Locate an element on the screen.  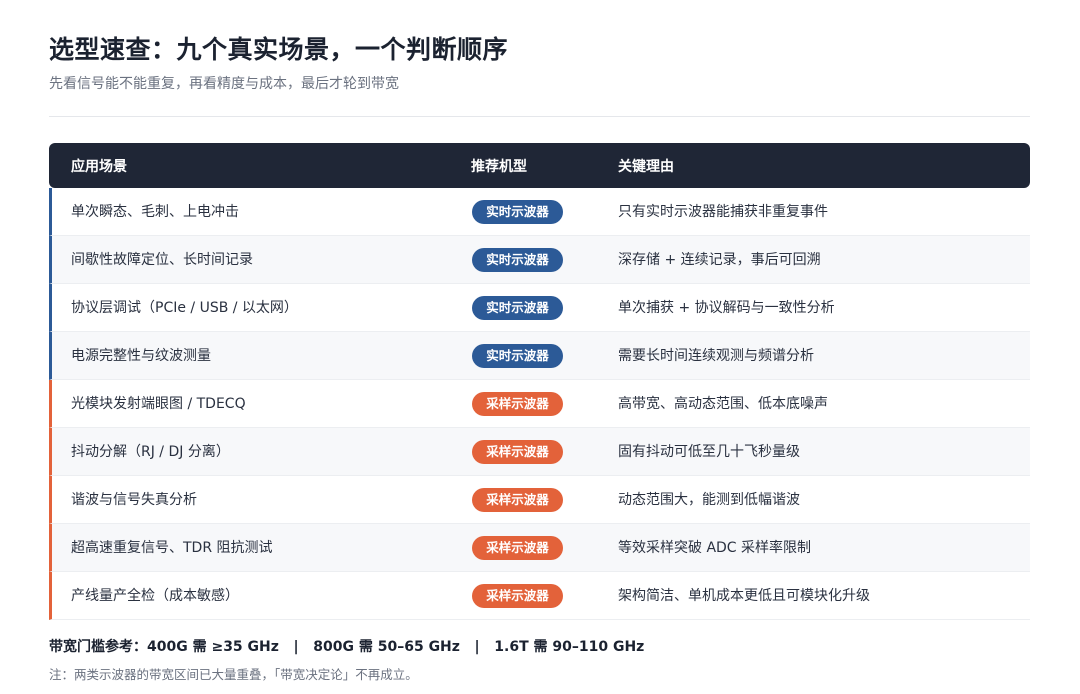
table-row: 光模块发射端眼图 / TDECQ 采样示波器 高带宽、高动态范围、低本底噪声 is located at coordinates (539, 404).